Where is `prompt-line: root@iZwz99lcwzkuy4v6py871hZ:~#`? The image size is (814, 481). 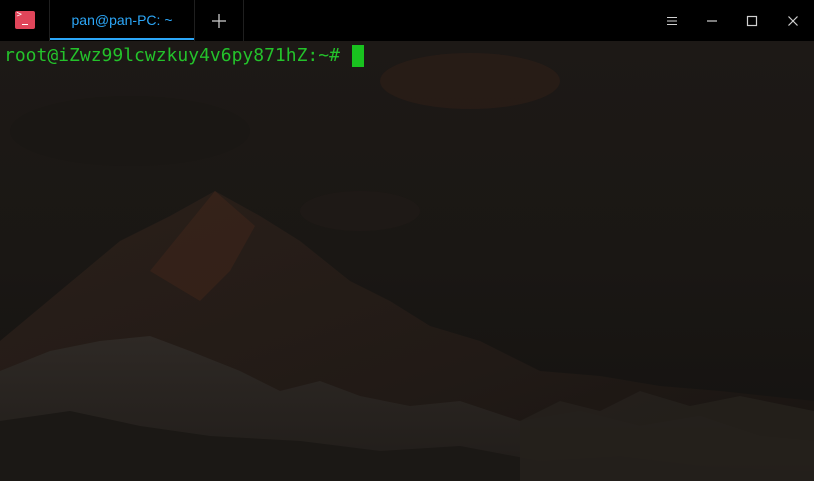
prompt-line: root@iZwz99lcwzkuy4v6py871hZ:~# is located at coordinates (407, 56).